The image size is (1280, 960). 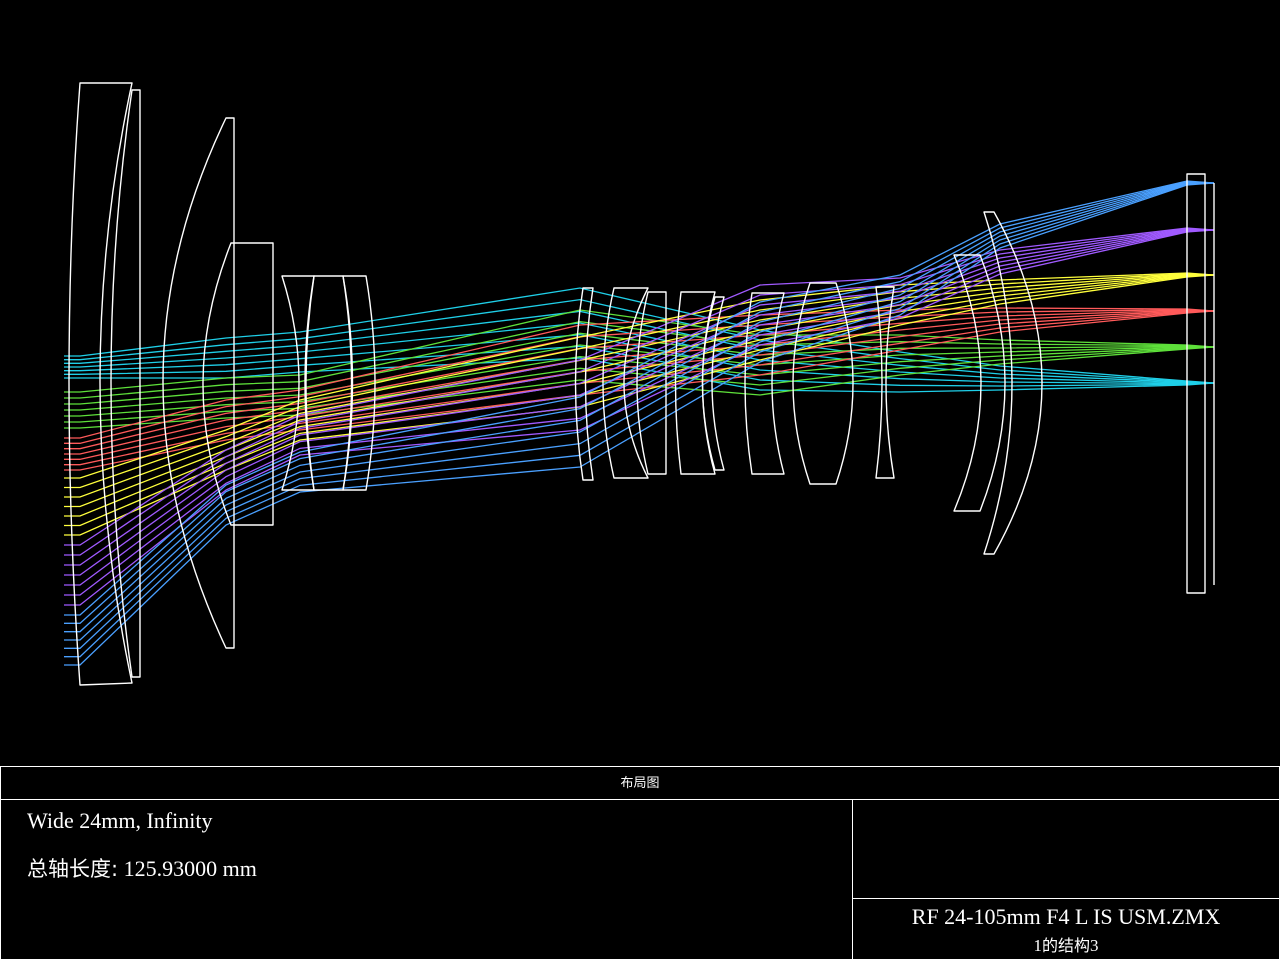 What do you see at coordinates (640, 783) in the screenshot?
I see `frame-title: 布局图` at bounding box center [640, 783].